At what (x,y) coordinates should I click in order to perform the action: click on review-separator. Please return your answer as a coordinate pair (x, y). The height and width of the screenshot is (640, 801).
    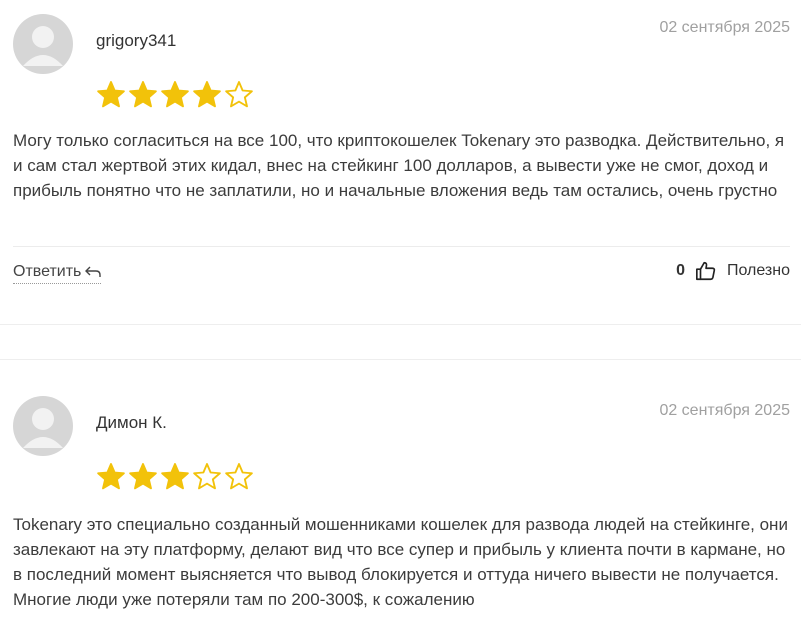
    Looking at the image, I should click on (400, 342).